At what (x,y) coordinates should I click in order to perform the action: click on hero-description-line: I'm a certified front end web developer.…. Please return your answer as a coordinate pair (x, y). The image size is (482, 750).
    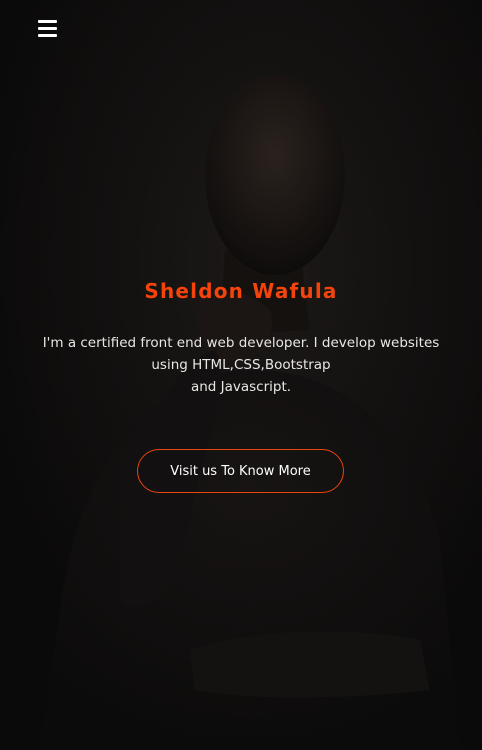
    Looking at the image, I should click on (241, 343).